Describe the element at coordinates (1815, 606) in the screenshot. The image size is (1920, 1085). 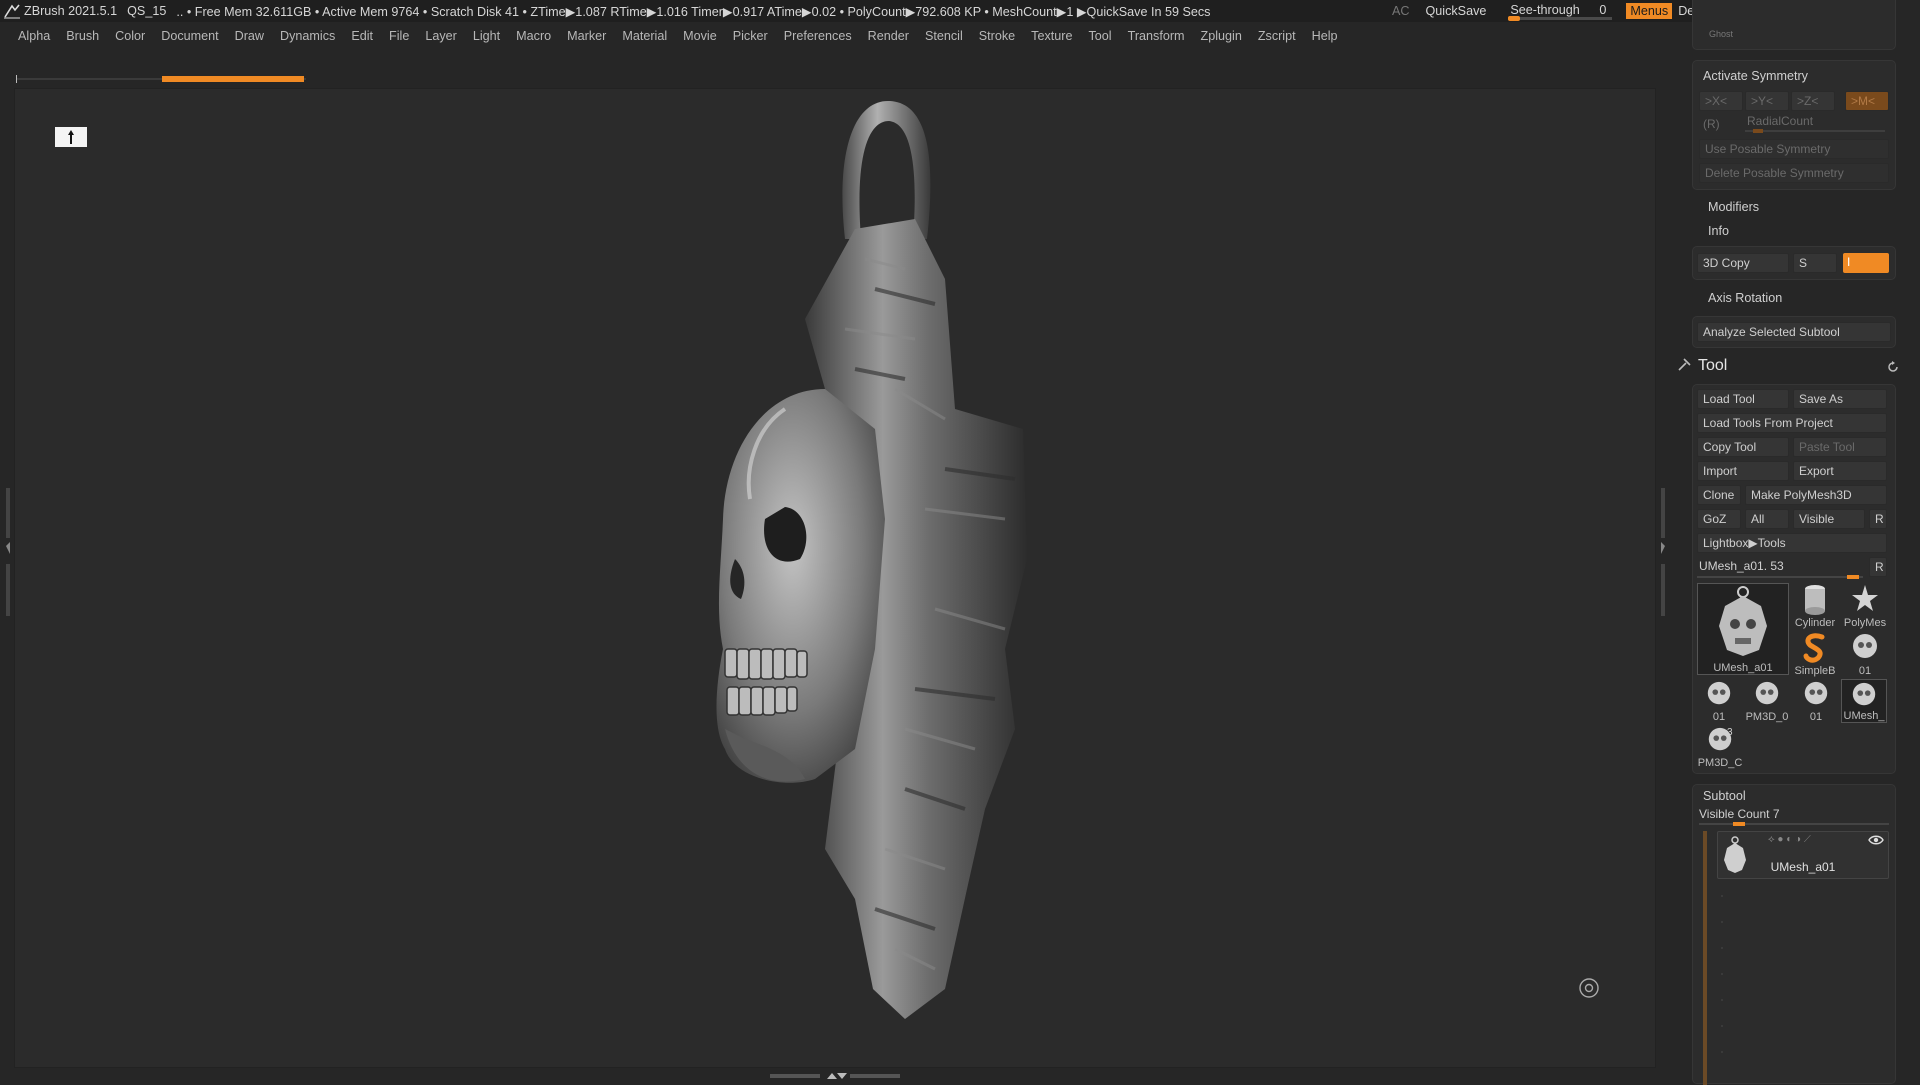
I see `tool-thumb-cylinder: Cylinder` at that location.